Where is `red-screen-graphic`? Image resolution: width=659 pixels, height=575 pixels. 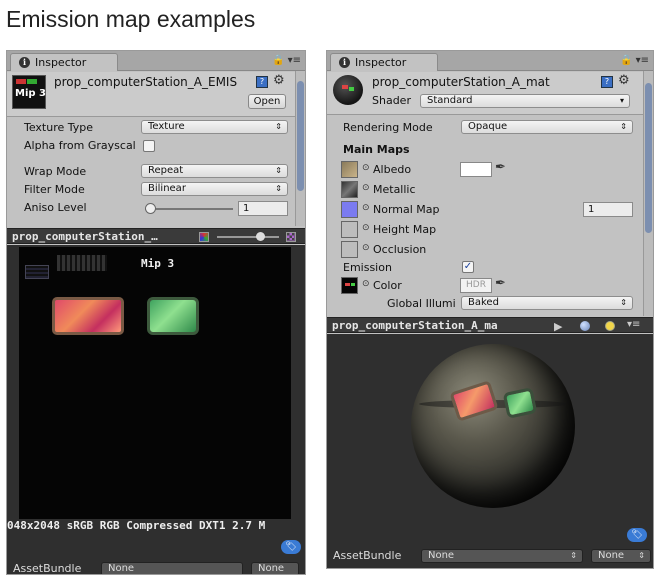
red-screen-graphic is located at coordinates (88, 316).